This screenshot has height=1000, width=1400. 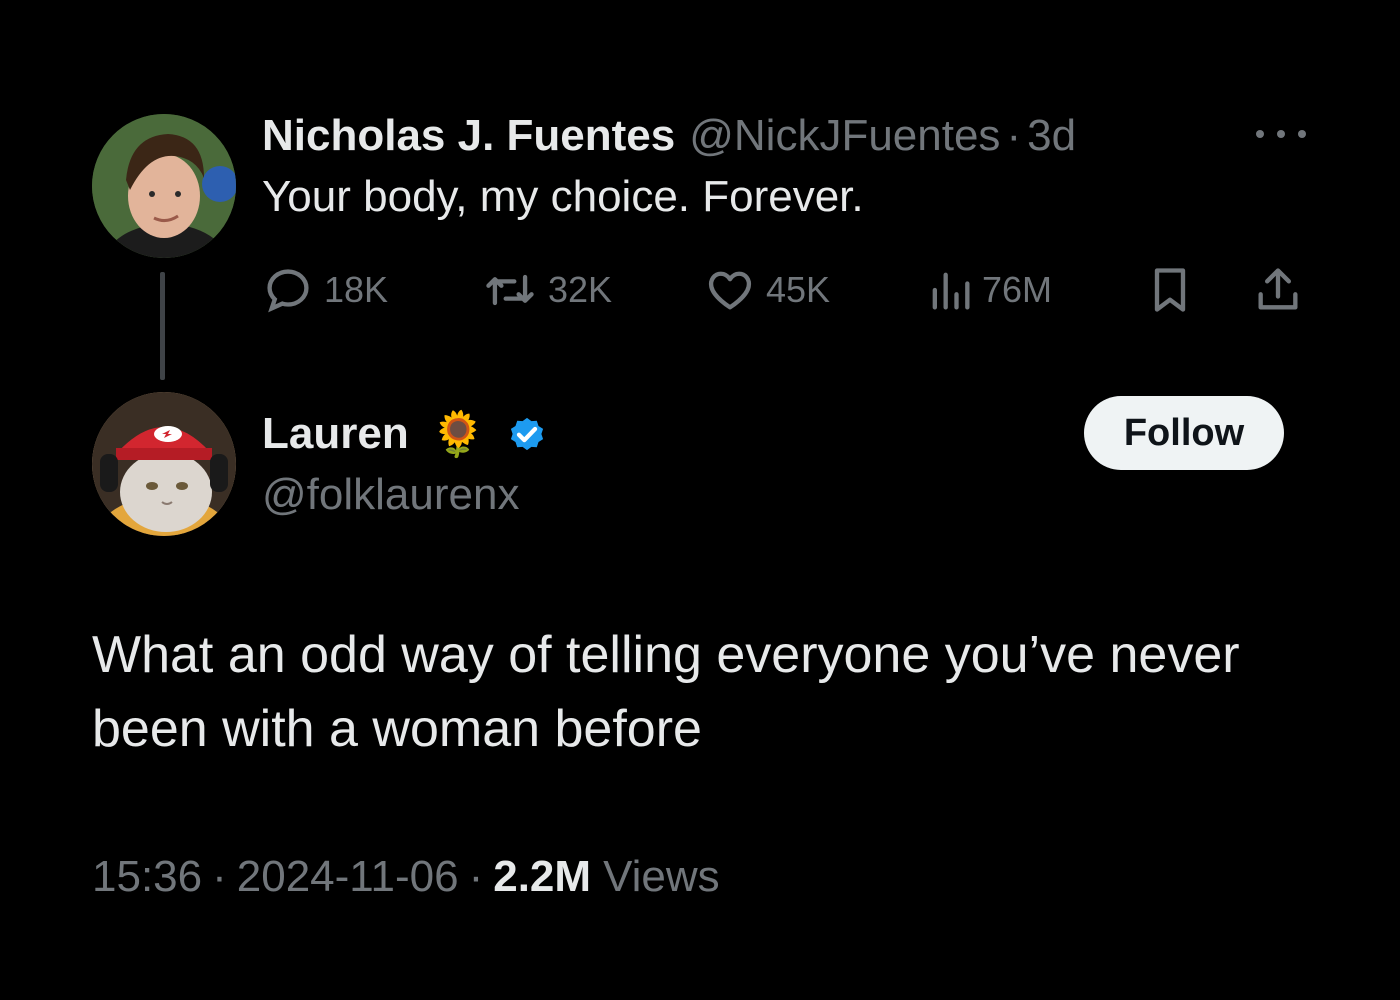 I want to click on retweet-icon, so click(x=510, y=290).